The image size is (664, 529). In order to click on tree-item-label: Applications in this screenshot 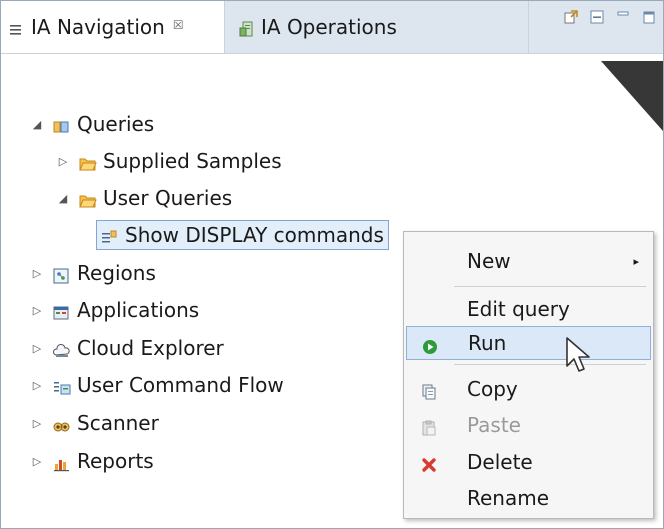, I will do `click(138, 310)`.